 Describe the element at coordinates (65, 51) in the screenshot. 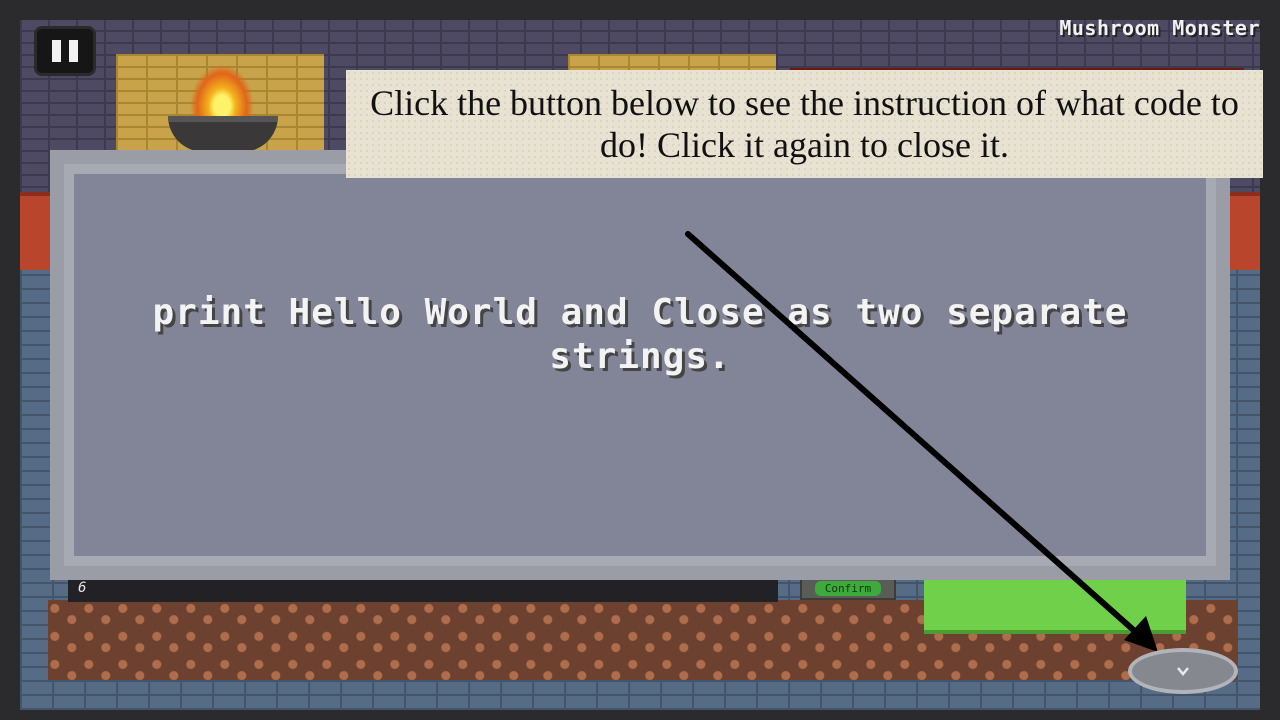

I see `pause-button` at that location.